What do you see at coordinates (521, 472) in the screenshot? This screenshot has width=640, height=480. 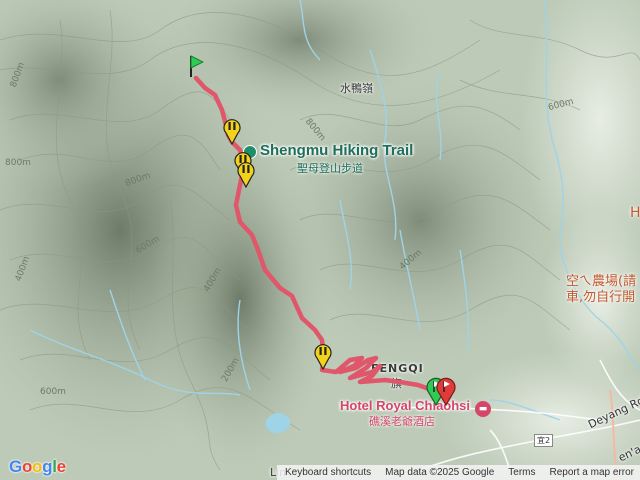 I see `terms-link: Terms` at bounding box center [521, 472].